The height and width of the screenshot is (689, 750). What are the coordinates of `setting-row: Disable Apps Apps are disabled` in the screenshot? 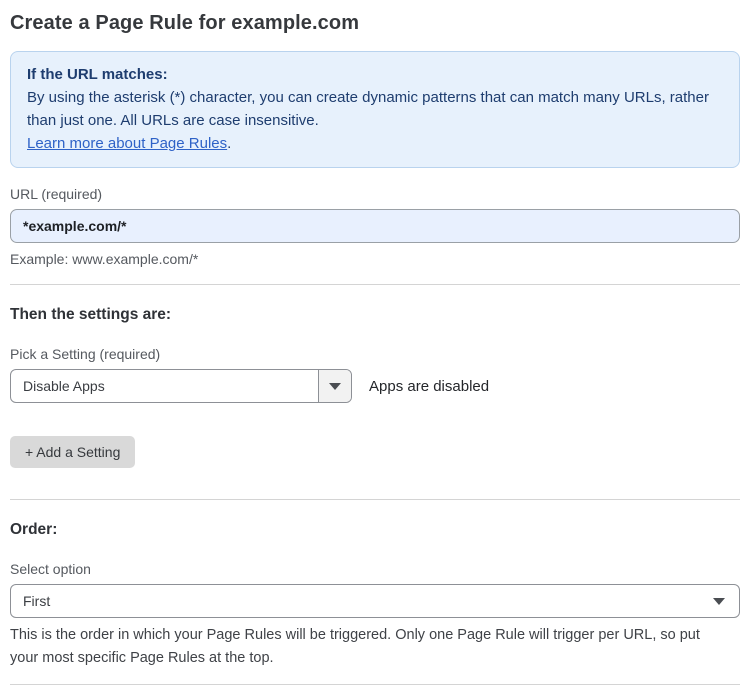 It's located at (375, 386).